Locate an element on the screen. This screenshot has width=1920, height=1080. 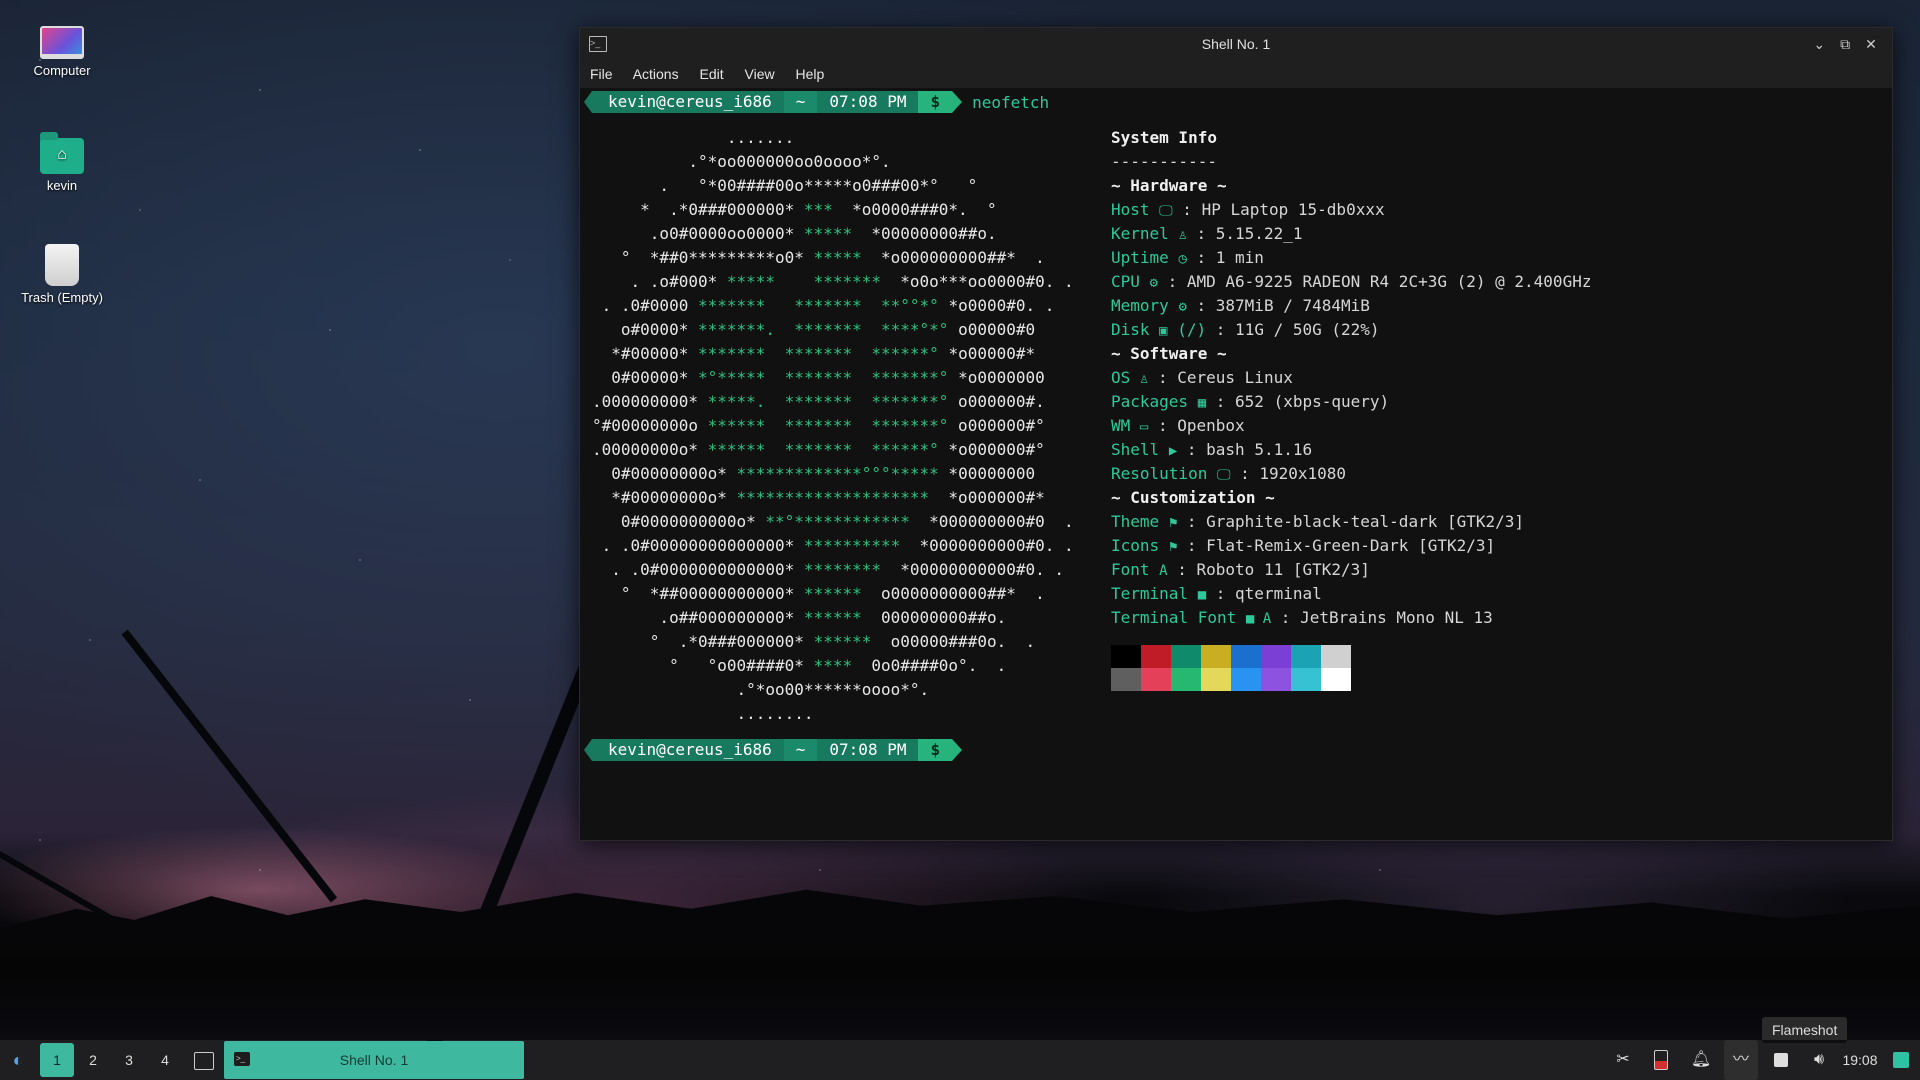
sysinfo-key: Disk is located at coordinates (1130, 329).